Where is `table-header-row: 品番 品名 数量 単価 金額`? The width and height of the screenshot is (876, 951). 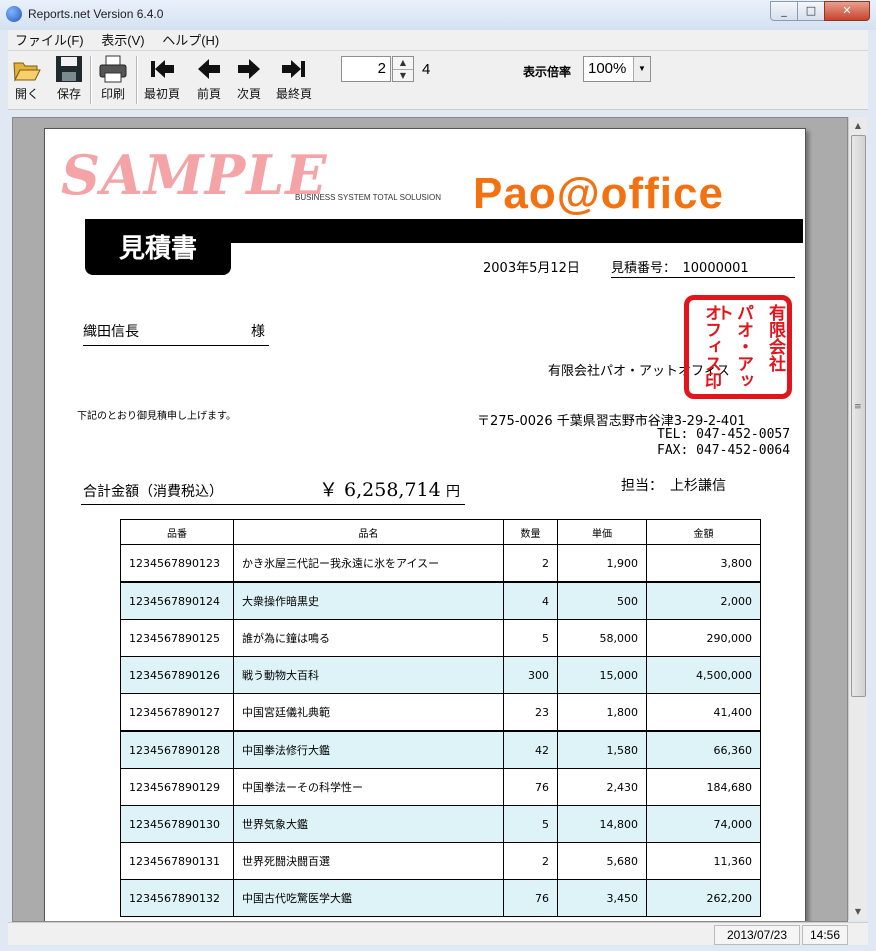
table-header-row: 品番 品名 数量 単価 金額 is located at coordinates (440, 532).